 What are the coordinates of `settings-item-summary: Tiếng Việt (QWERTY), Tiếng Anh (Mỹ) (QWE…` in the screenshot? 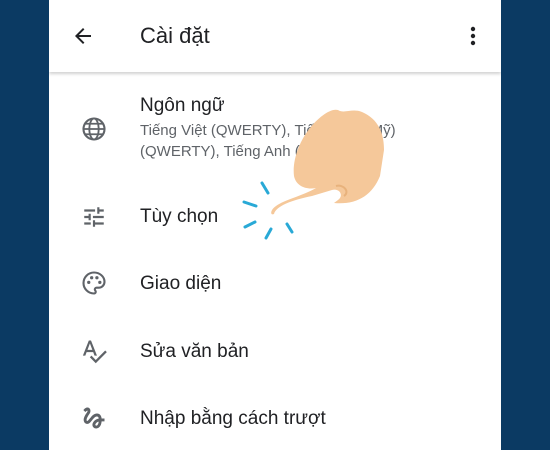 It's located at (268, 141).